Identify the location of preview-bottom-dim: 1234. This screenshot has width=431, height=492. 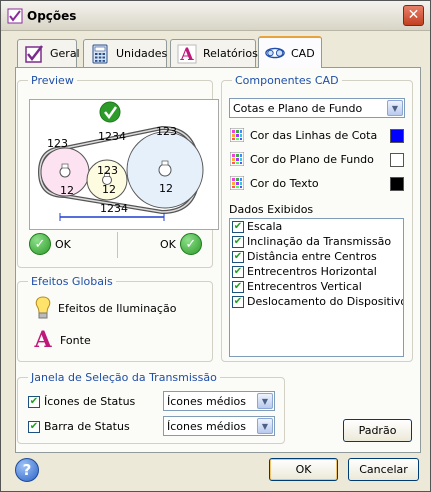
(114, 208).